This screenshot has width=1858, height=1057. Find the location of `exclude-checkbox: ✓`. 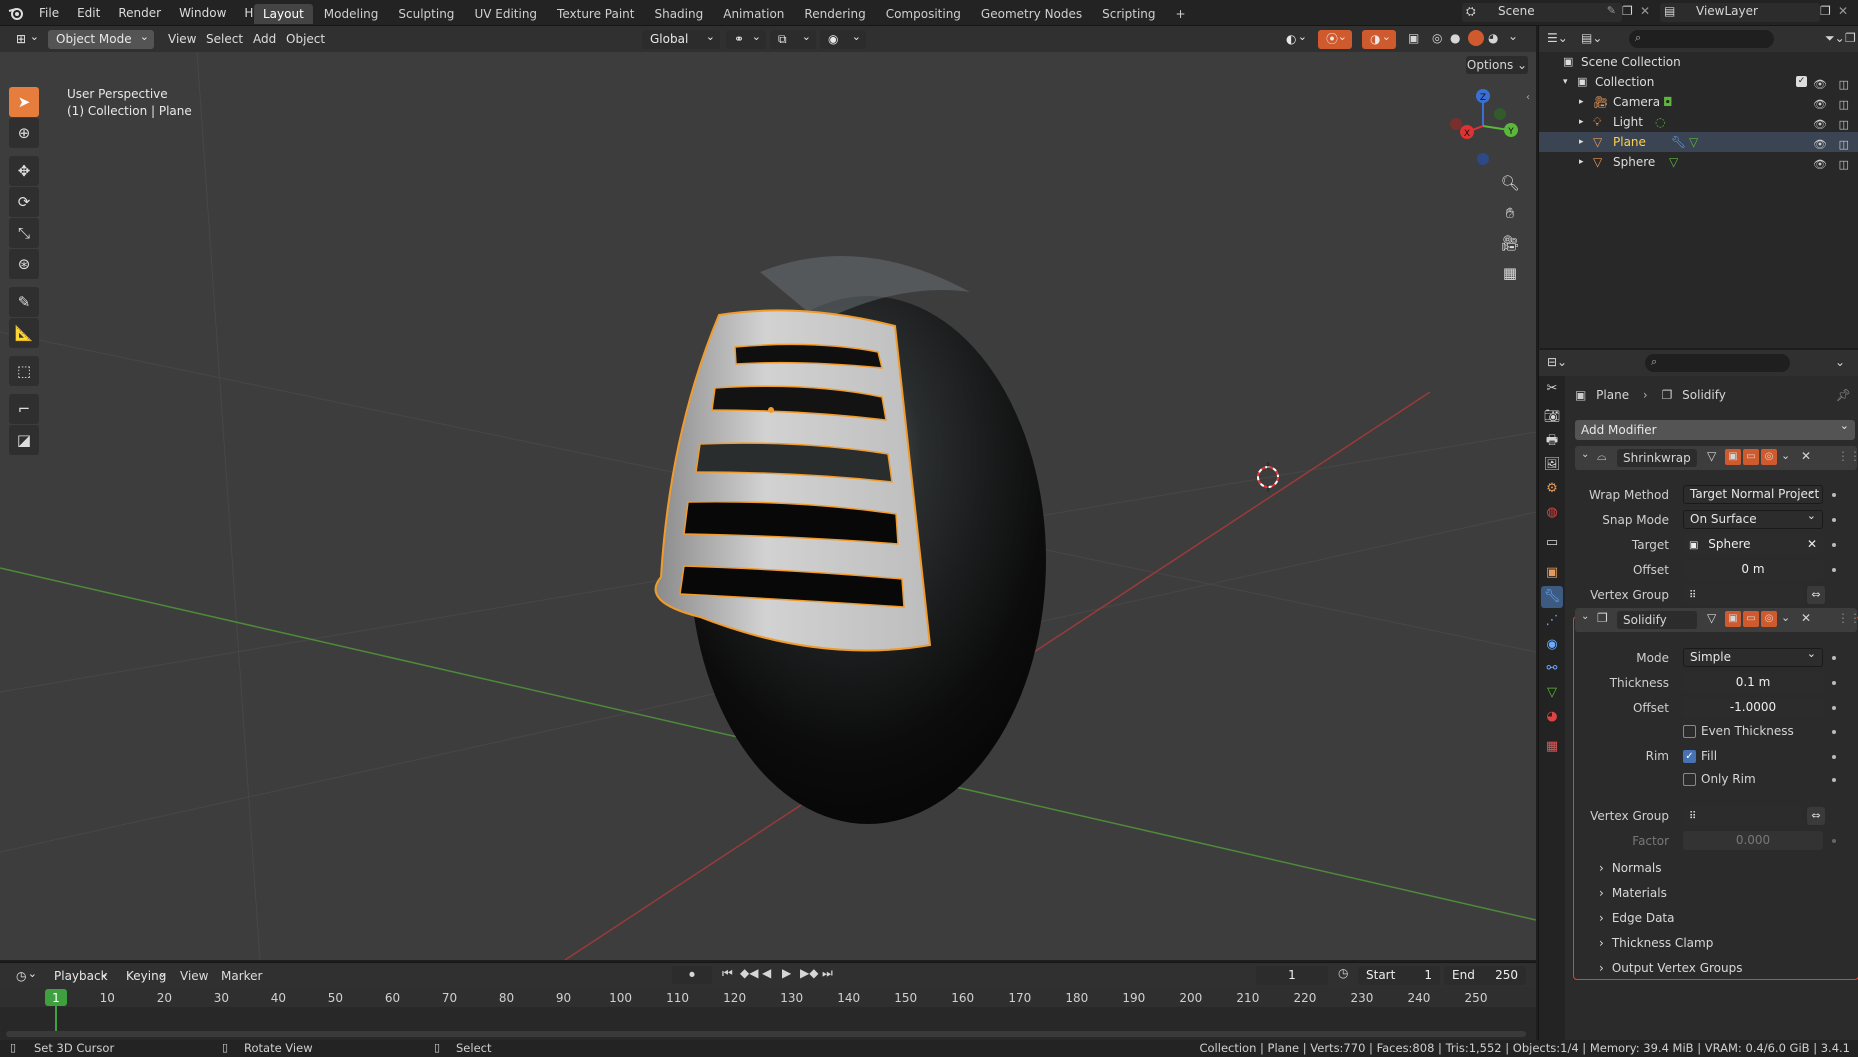

exclude-checkbox: ✓ is located at coordinates (1801, 81).